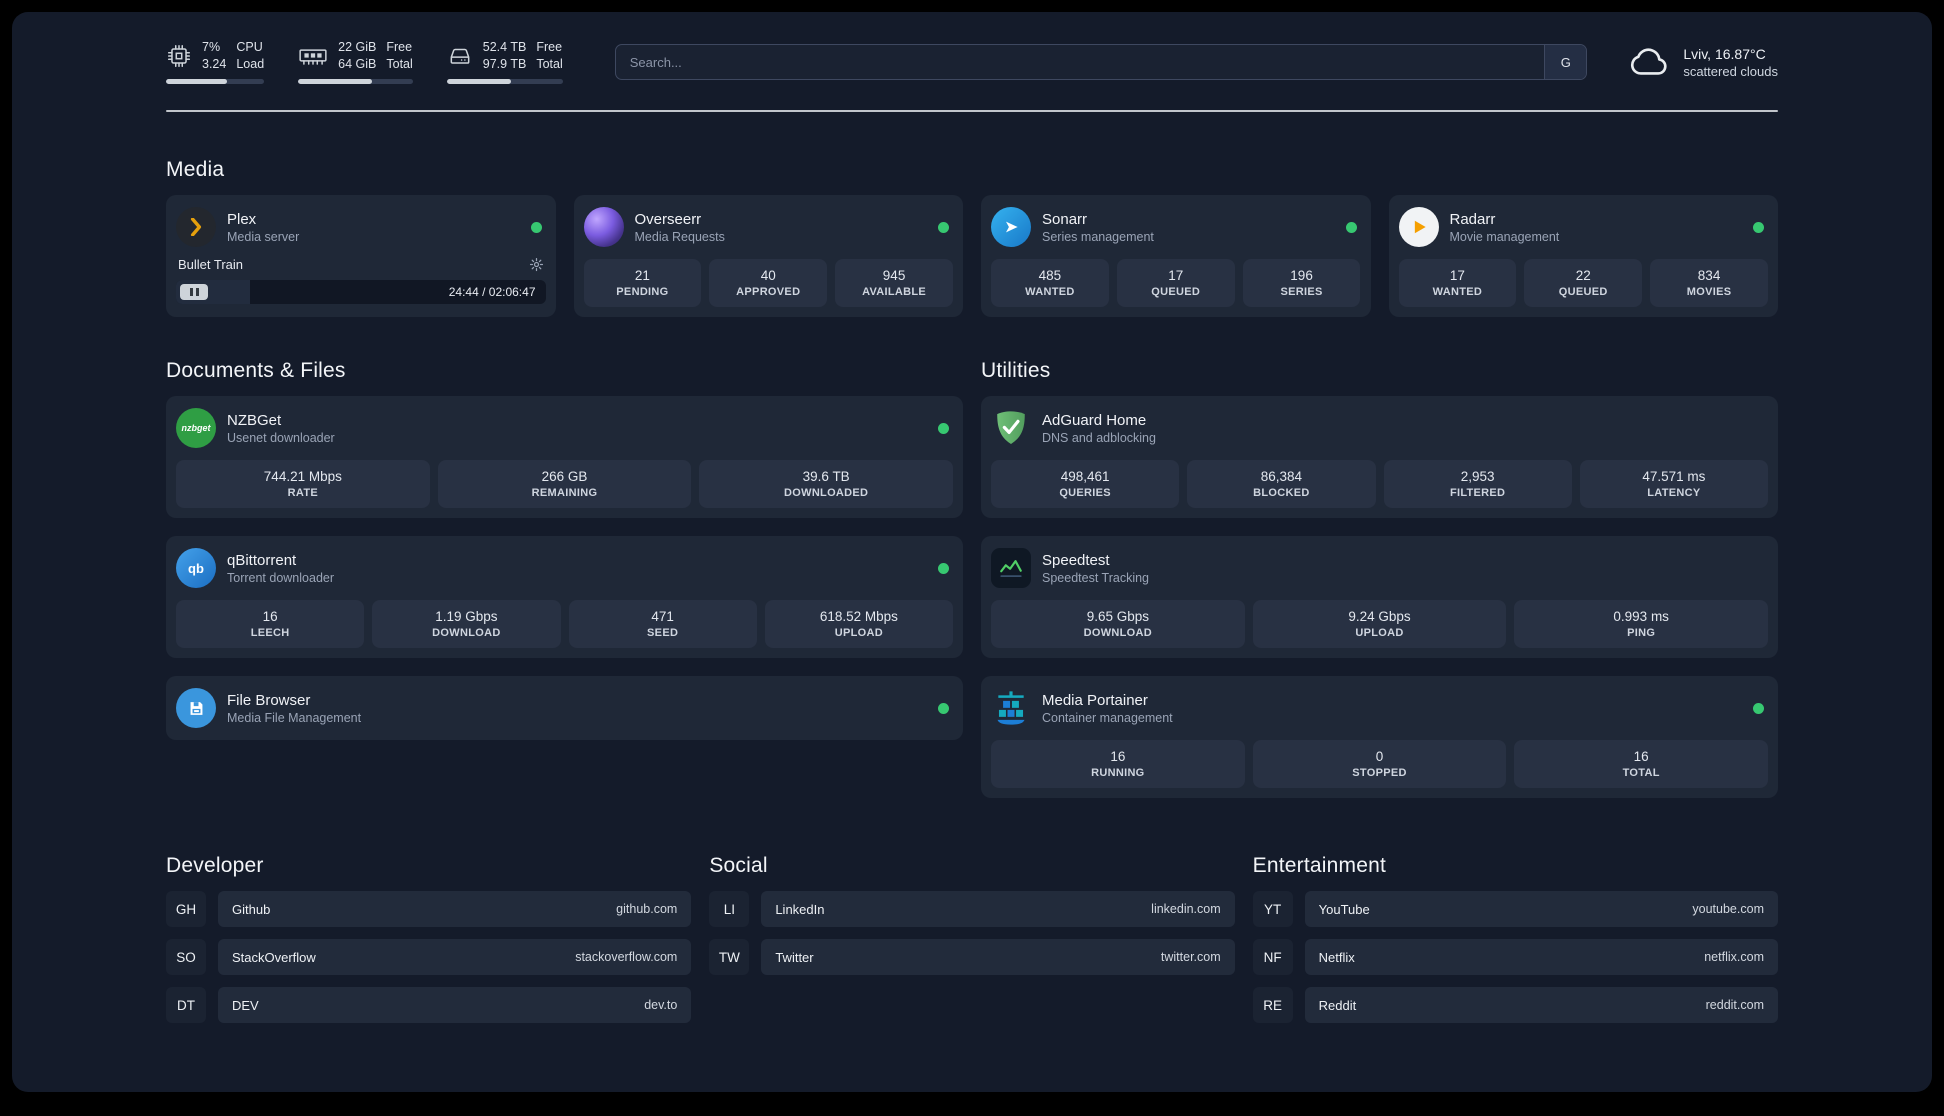  I want to click on bookmark-name: Netflix, so click(1336, 957).